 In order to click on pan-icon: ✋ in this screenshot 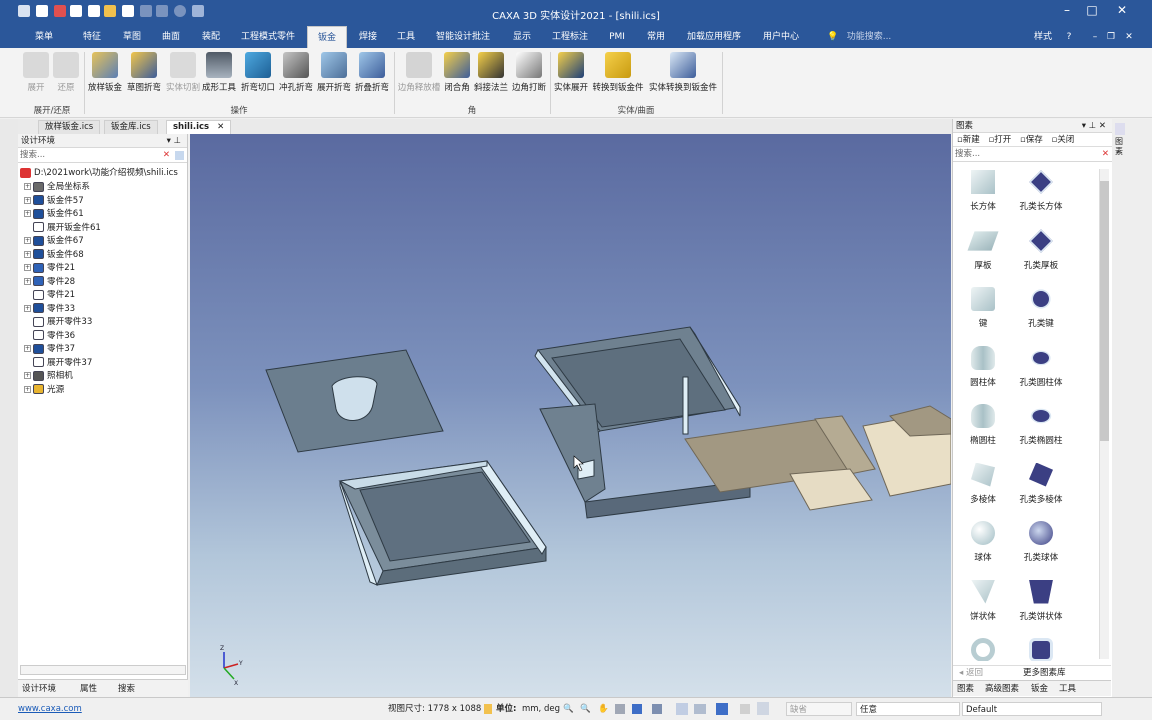, I will do `click(603, 709)`.